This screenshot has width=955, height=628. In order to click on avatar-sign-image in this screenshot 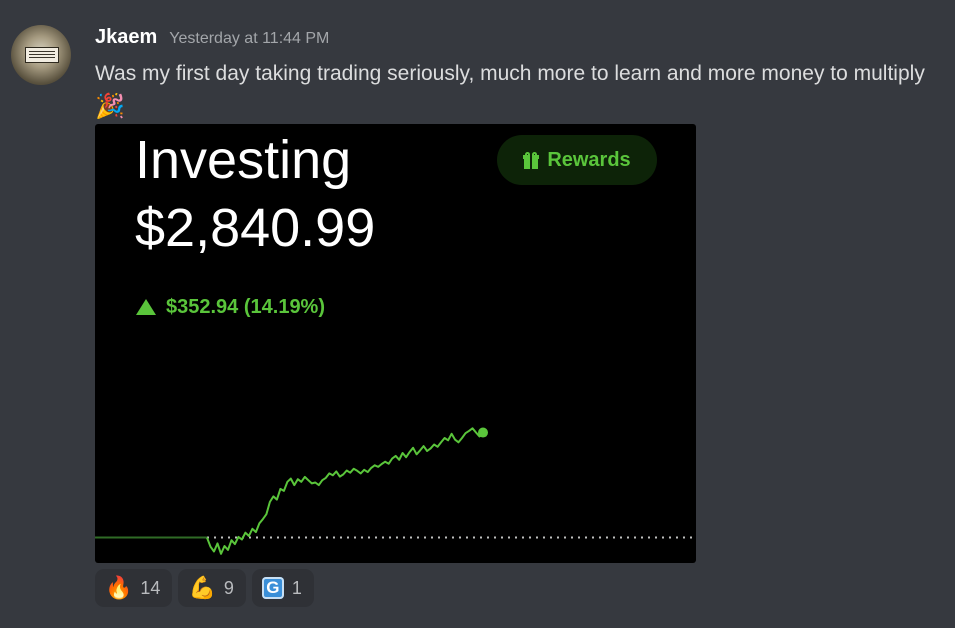, I will do `click(42, 55)`.